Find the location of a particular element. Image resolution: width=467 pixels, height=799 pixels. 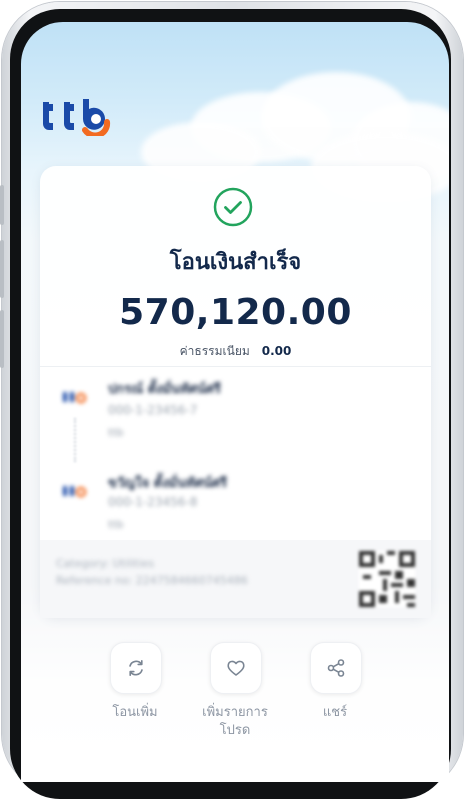

reference-text: Reference no: 2247584660745486 is located at coordinates (152, 580).